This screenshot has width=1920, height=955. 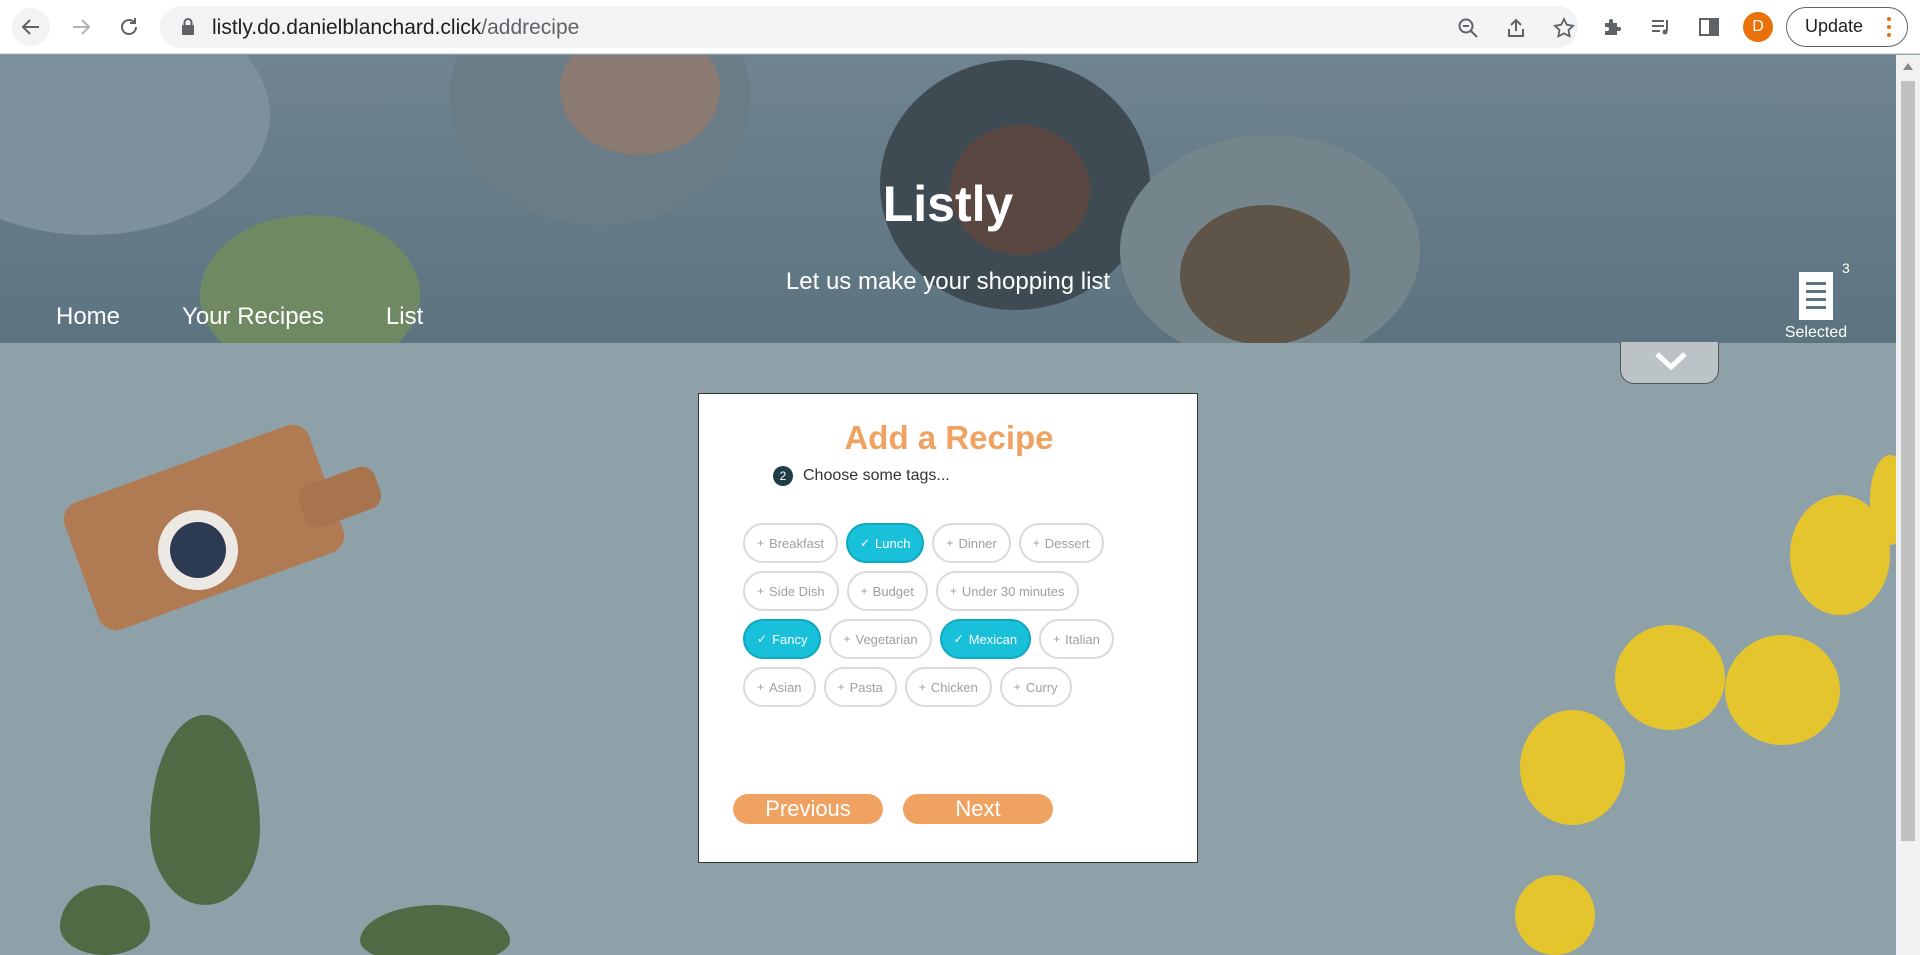 What do you see at coordinates (785, 687) in the screenshot?
I see `tag-label: Asian` at bounding box center [785, 687].